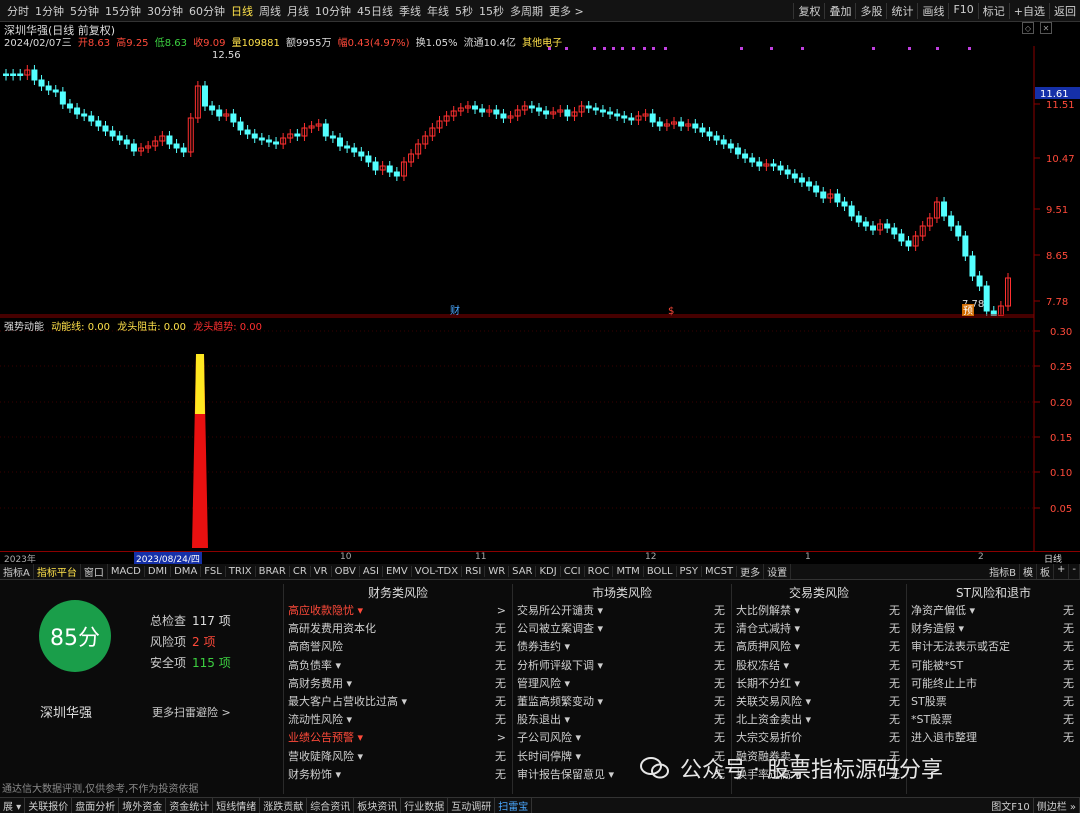 The image size is (1080, 813). What do you see at coordinates (671, 311) in the screenshot?
I see `dividend-marker: $` at bounding box center [671, 311].